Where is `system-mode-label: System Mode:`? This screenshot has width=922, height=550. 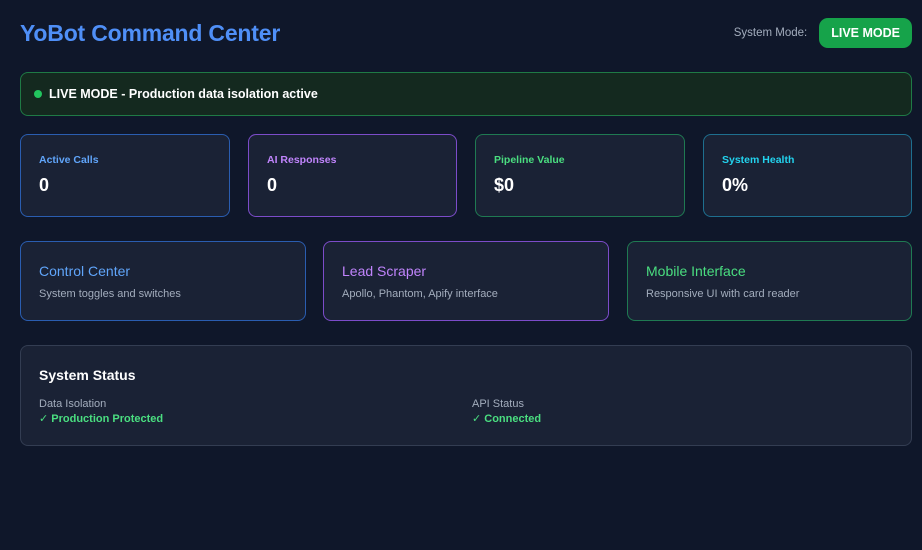 system-mode-label: System Mode: is located at coordinates (770, 33).